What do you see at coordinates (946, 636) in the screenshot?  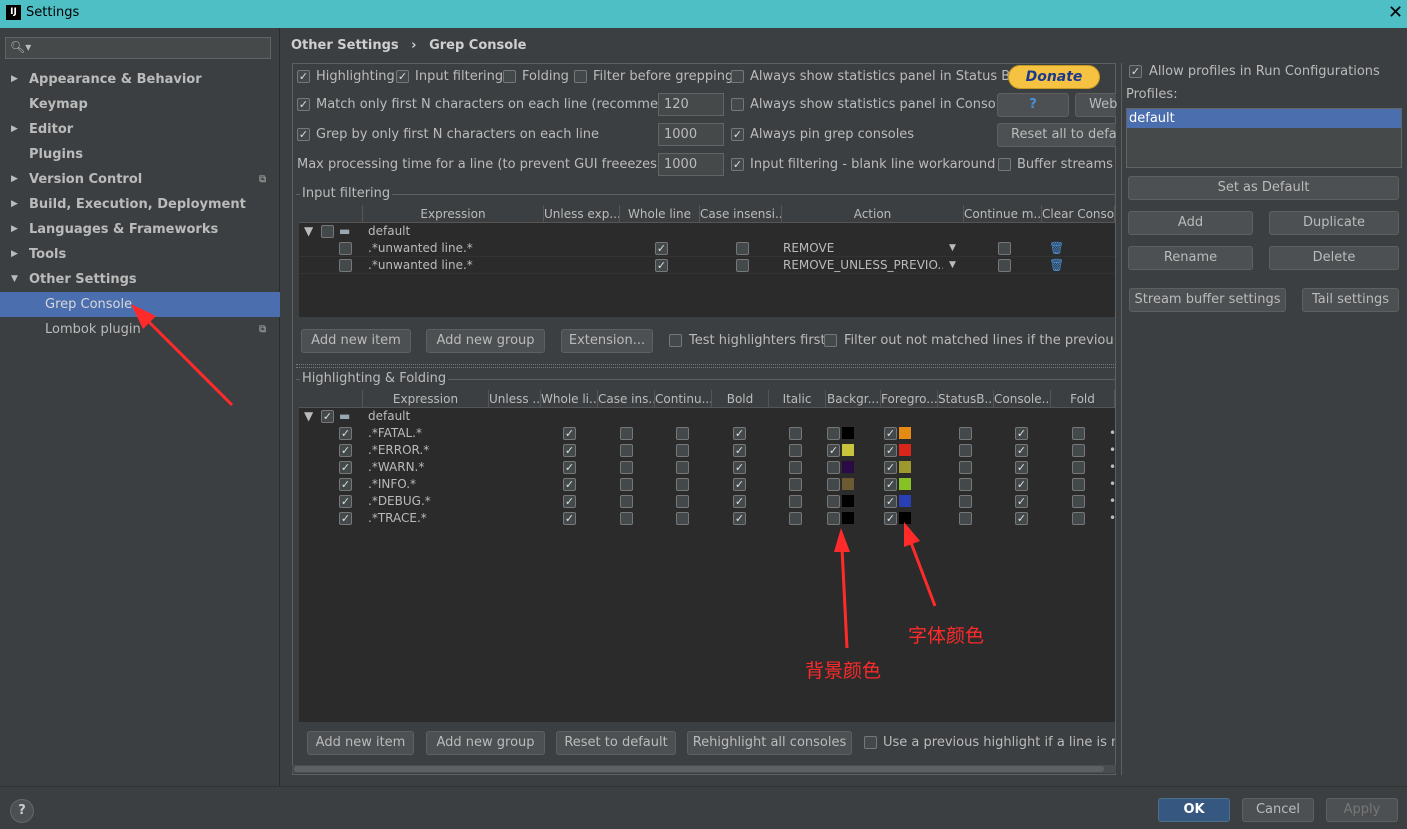 I see `foreground-color-annotation: 字体颜色` at bounding box center [946, 636].